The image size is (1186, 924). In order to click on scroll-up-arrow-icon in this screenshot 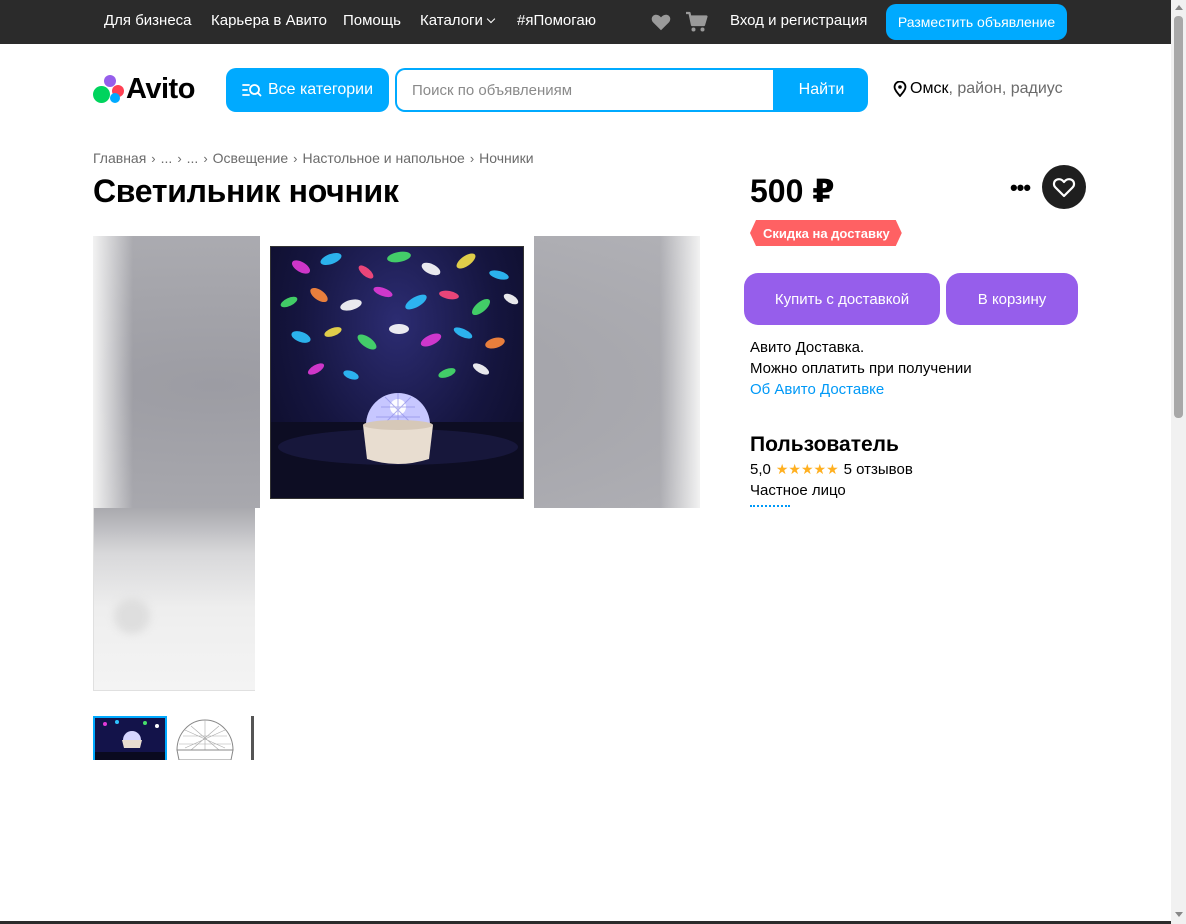, I will do `click(1179, 7)`.